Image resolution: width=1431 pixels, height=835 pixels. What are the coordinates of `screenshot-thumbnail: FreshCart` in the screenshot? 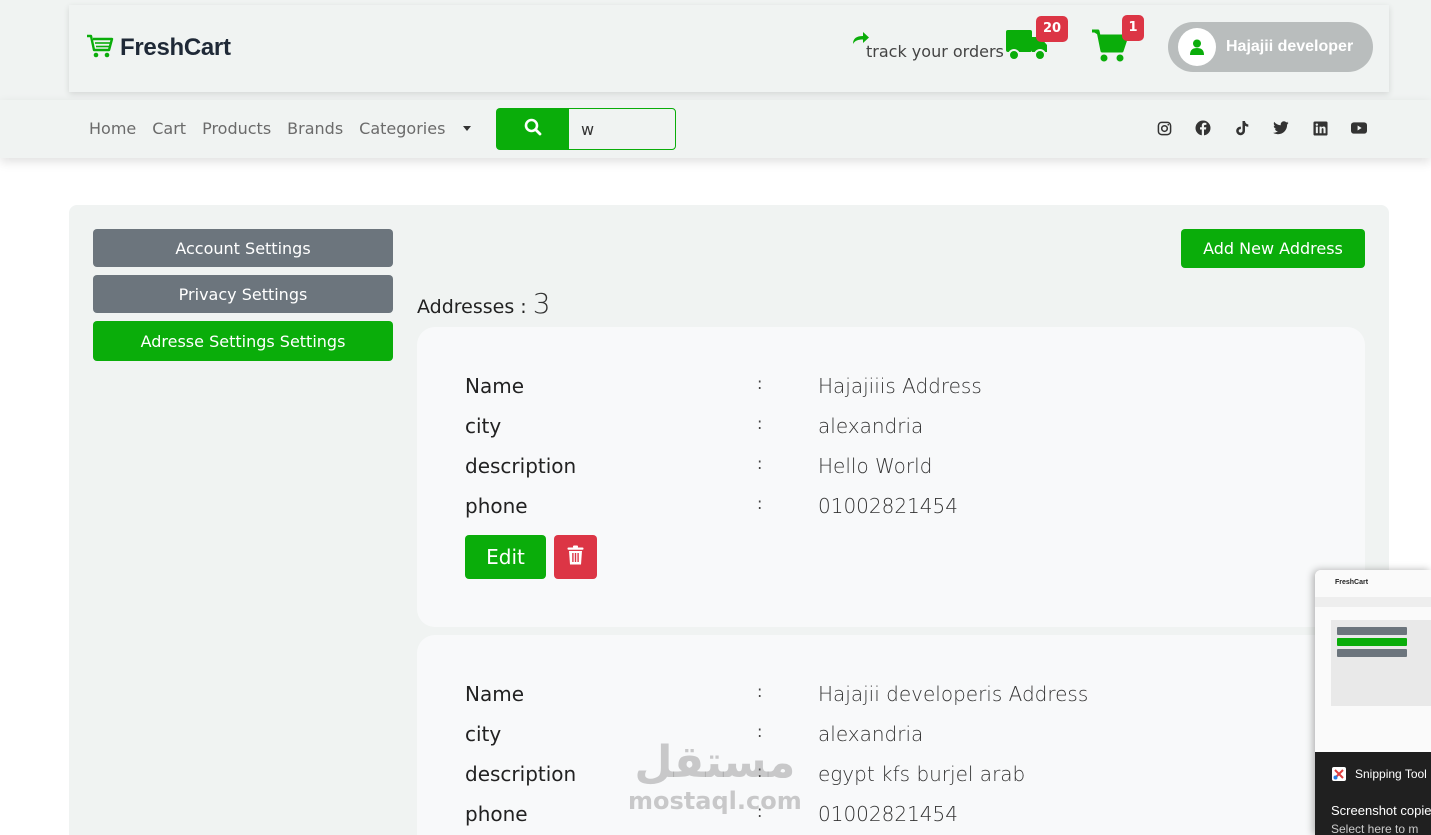 It's located at (1373, 660).